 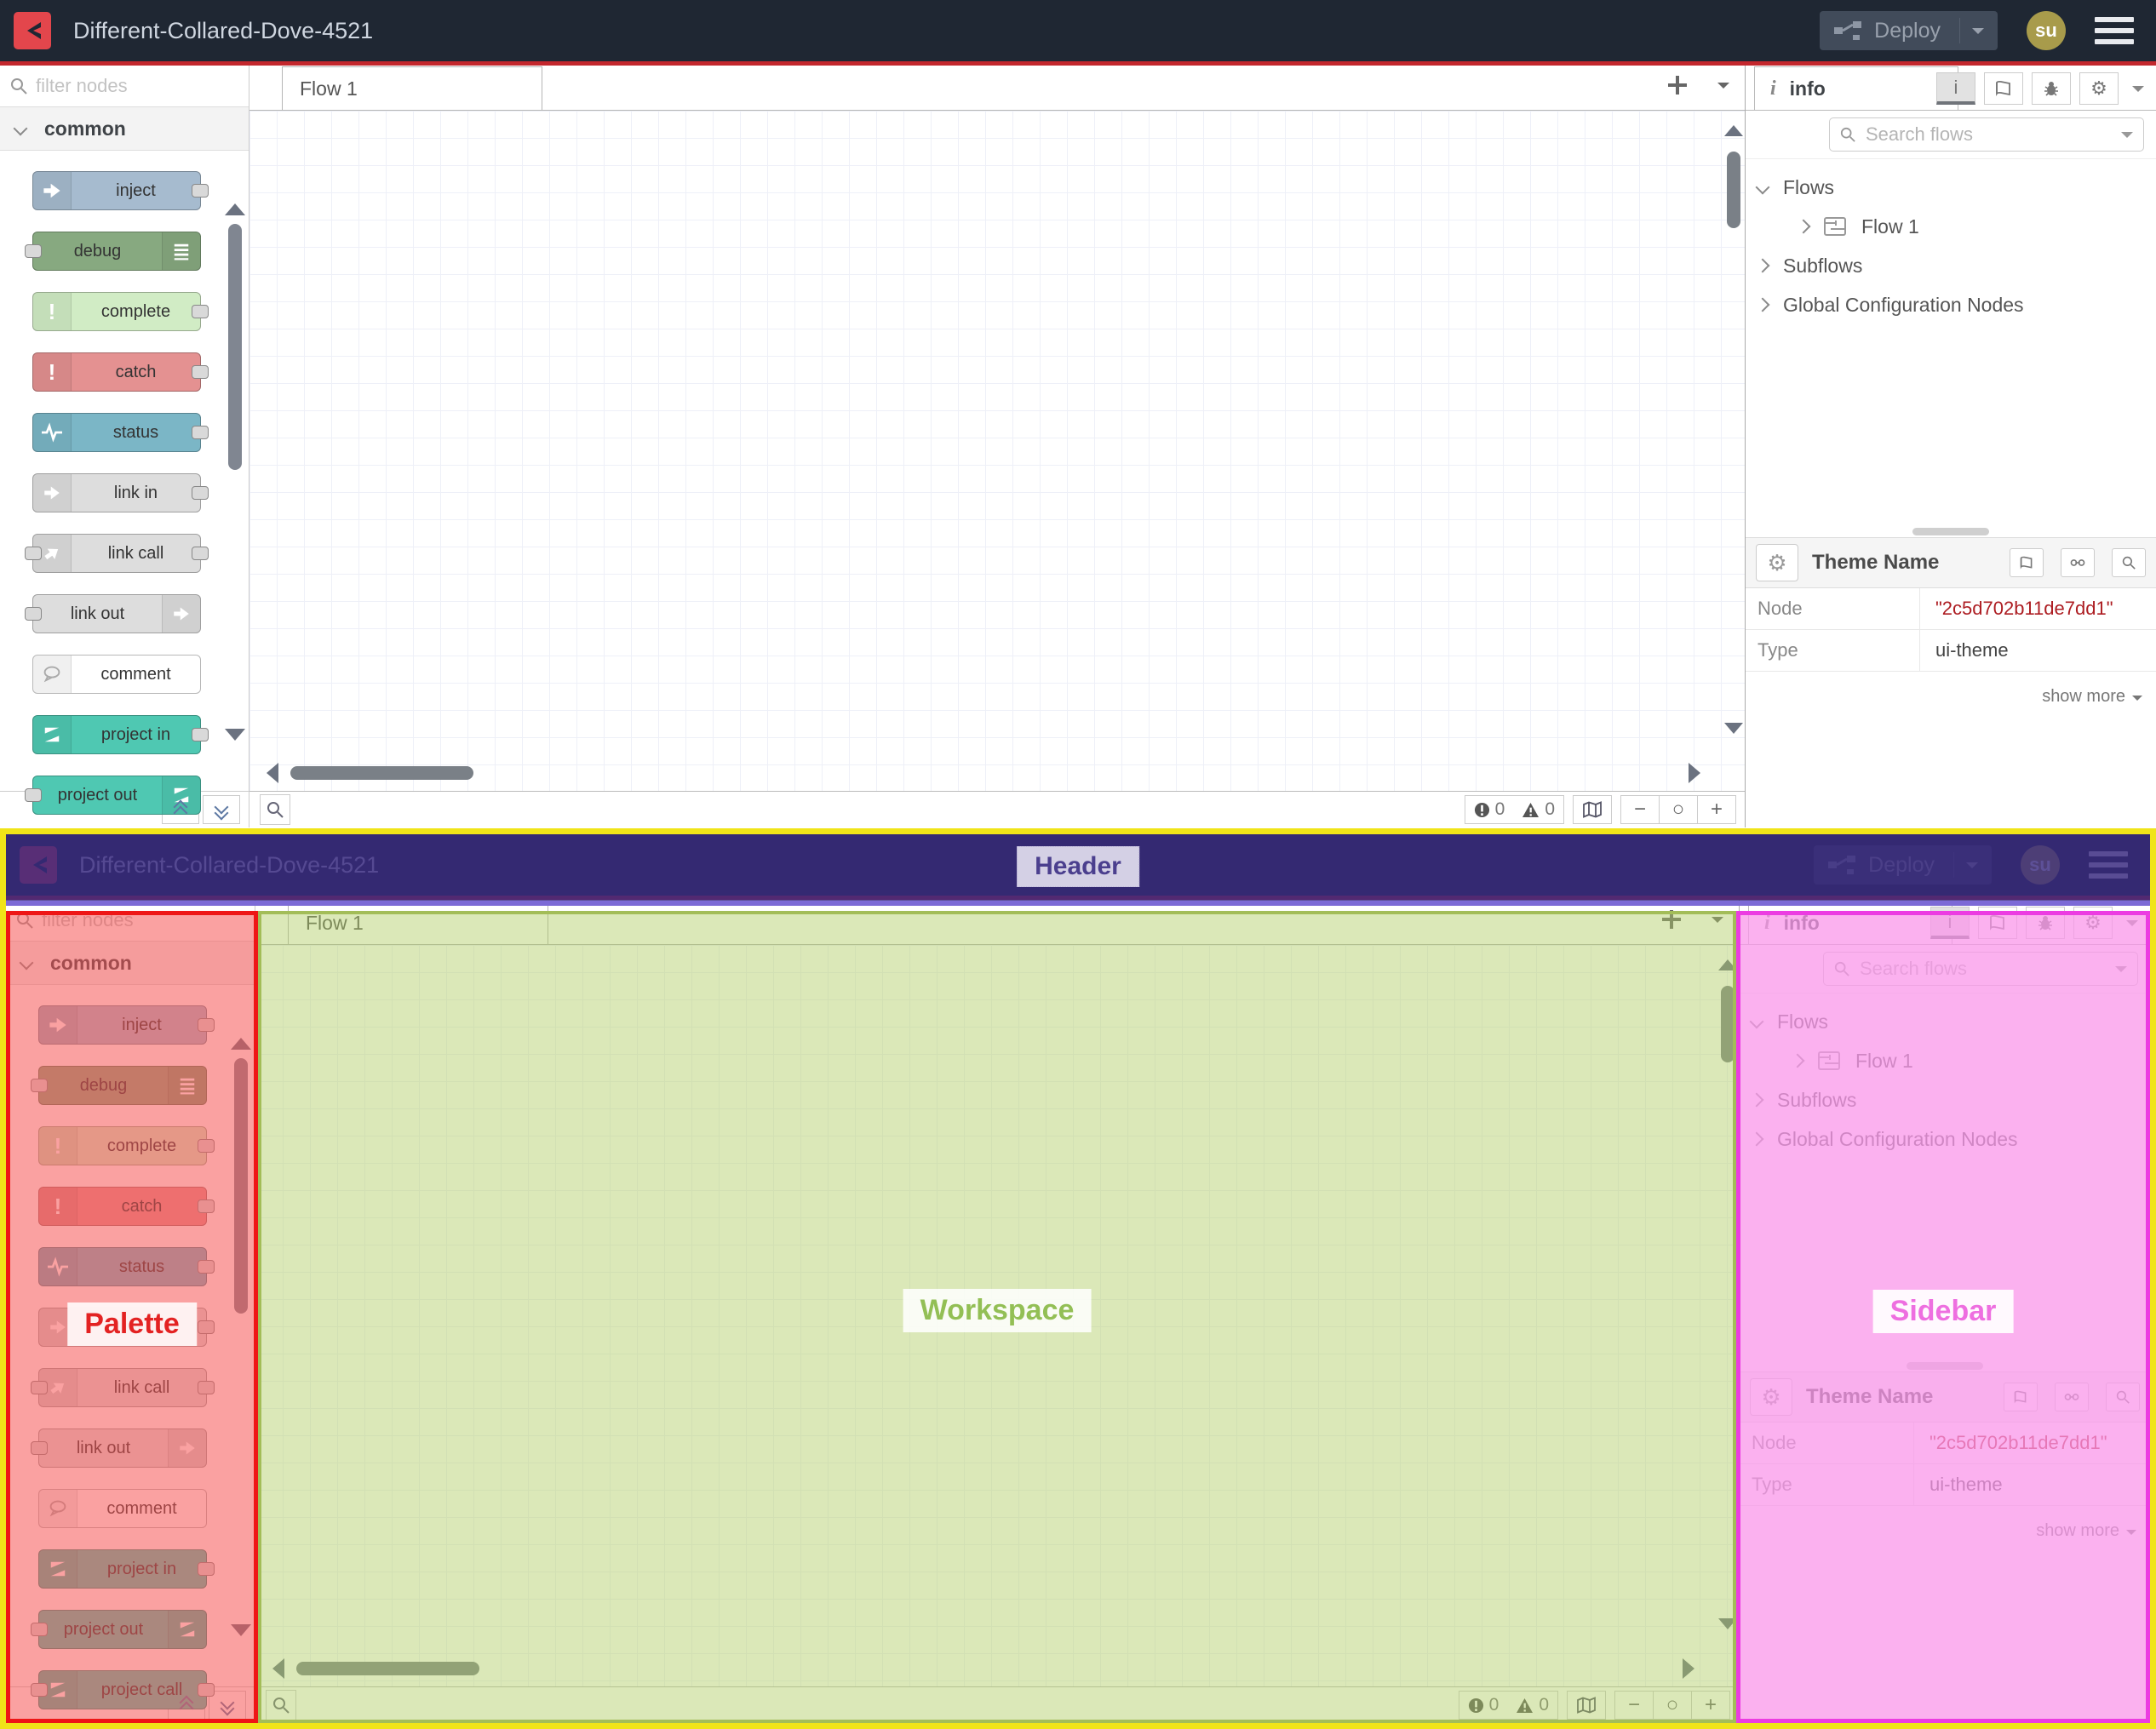 What do you see at coordinates (2051, 88) in the screenshot?
I see `debug-tab-button` at bounding box center [2051, 88].